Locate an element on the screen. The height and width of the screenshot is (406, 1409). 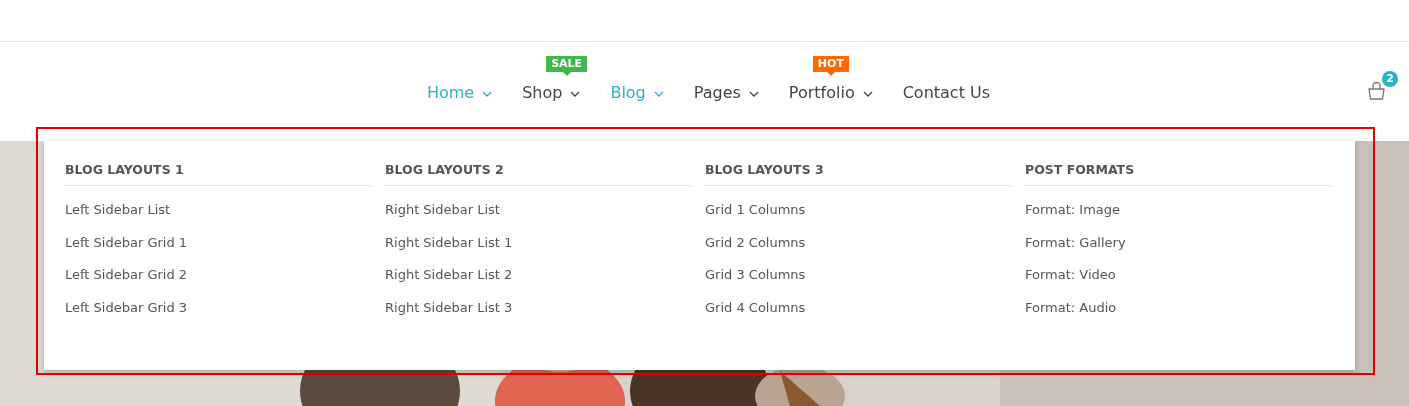
menu-link: Grid 1 Columns is located at coordinates (755, 209).